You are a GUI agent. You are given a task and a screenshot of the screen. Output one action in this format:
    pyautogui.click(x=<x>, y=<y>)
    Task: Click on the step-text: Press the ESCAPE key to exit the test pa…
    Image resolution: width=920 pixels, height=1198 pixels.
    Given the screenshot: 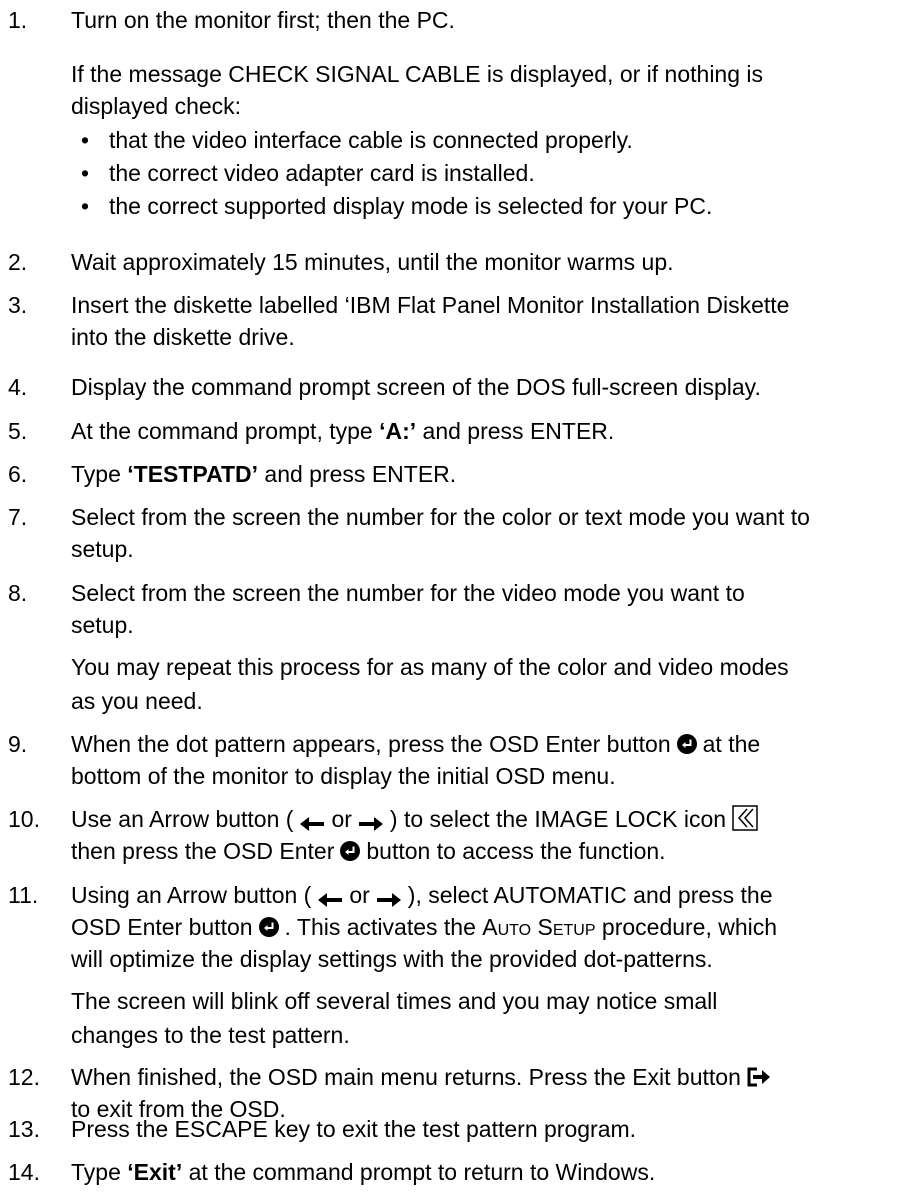 What is the action you would take?
    pyautogui.click(x=354, y=1129)
    